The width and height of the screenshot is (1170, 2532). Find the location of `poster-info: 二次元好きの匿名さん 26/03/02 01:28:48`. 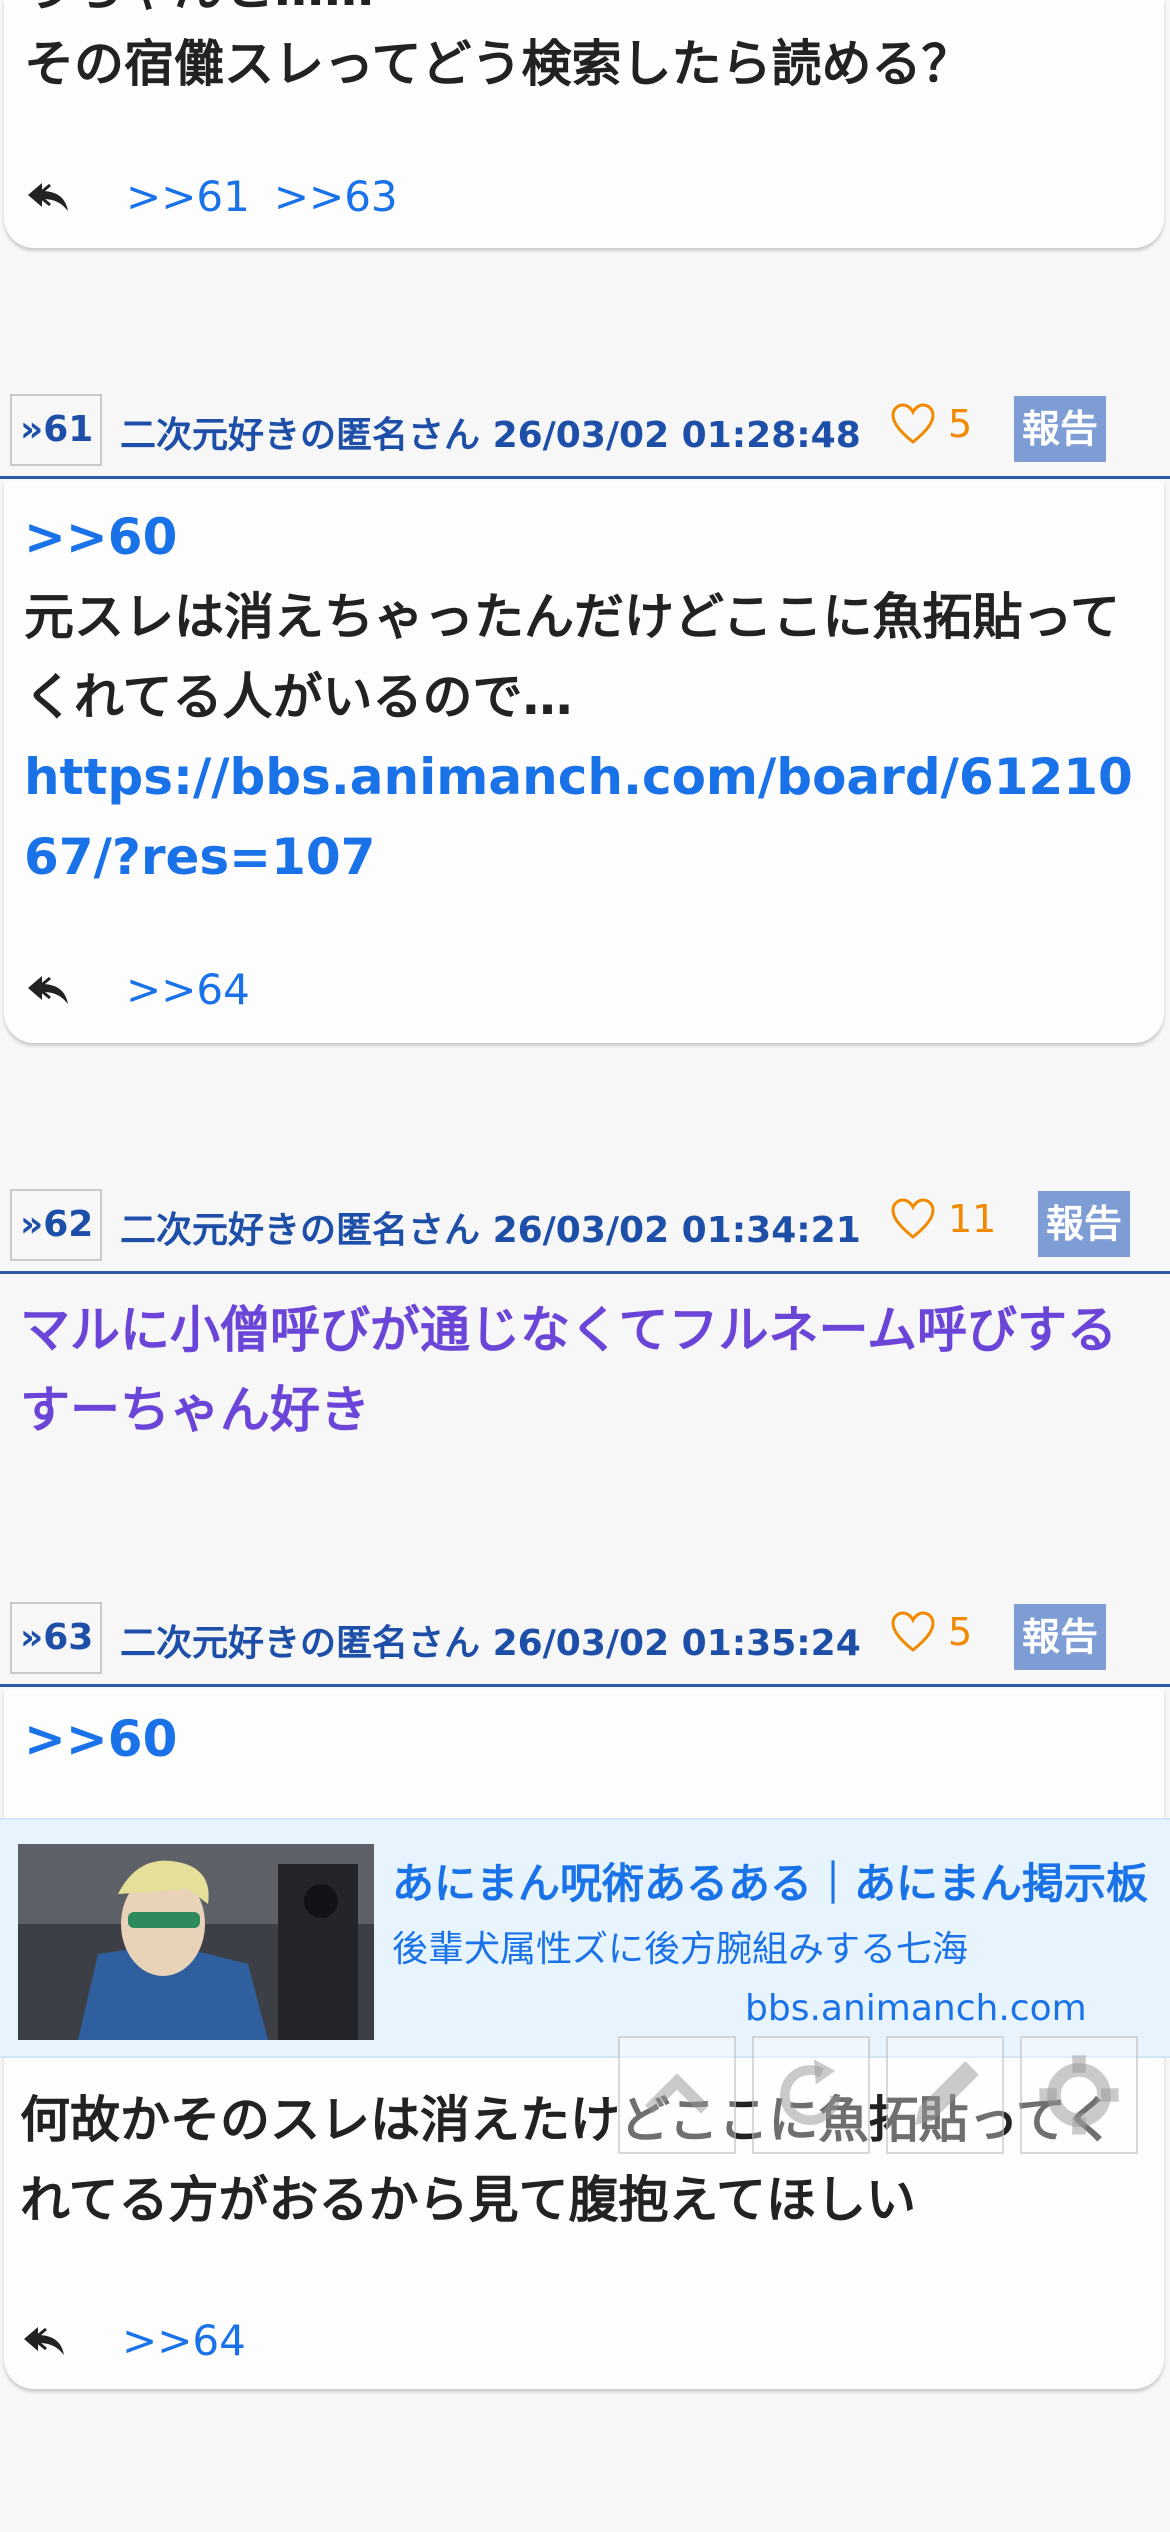

poster-info: 二次元好きの匿名さん 26/03/02 01:28:48 is located at coordinates (490, 432).